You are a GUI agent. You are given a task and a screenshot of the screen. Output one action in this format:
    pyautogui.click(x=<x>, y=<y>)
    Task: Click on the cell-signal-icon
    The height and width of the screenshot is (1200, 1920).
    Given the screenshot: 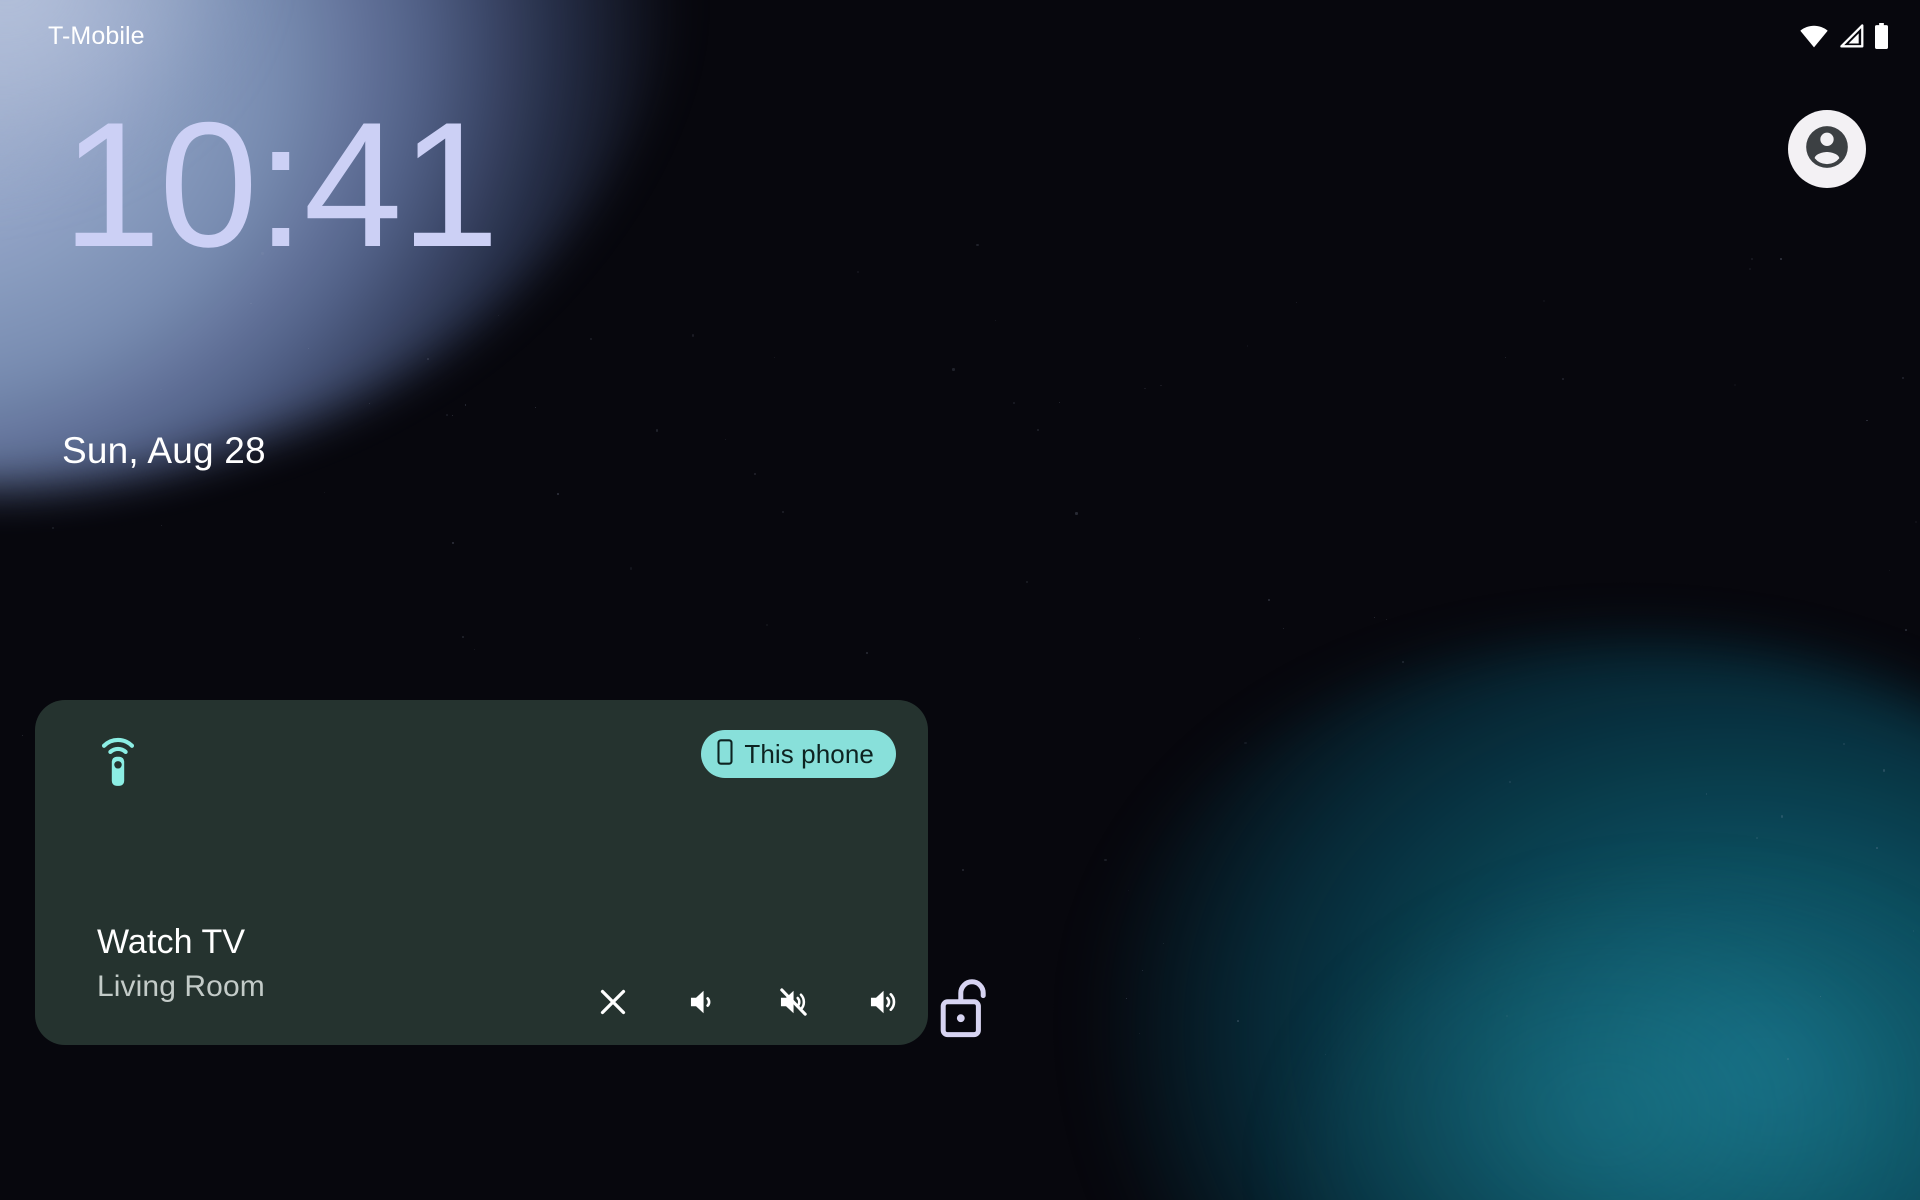 What is the action you would take?
    pyautogui.click(x=1851, y=36)
    